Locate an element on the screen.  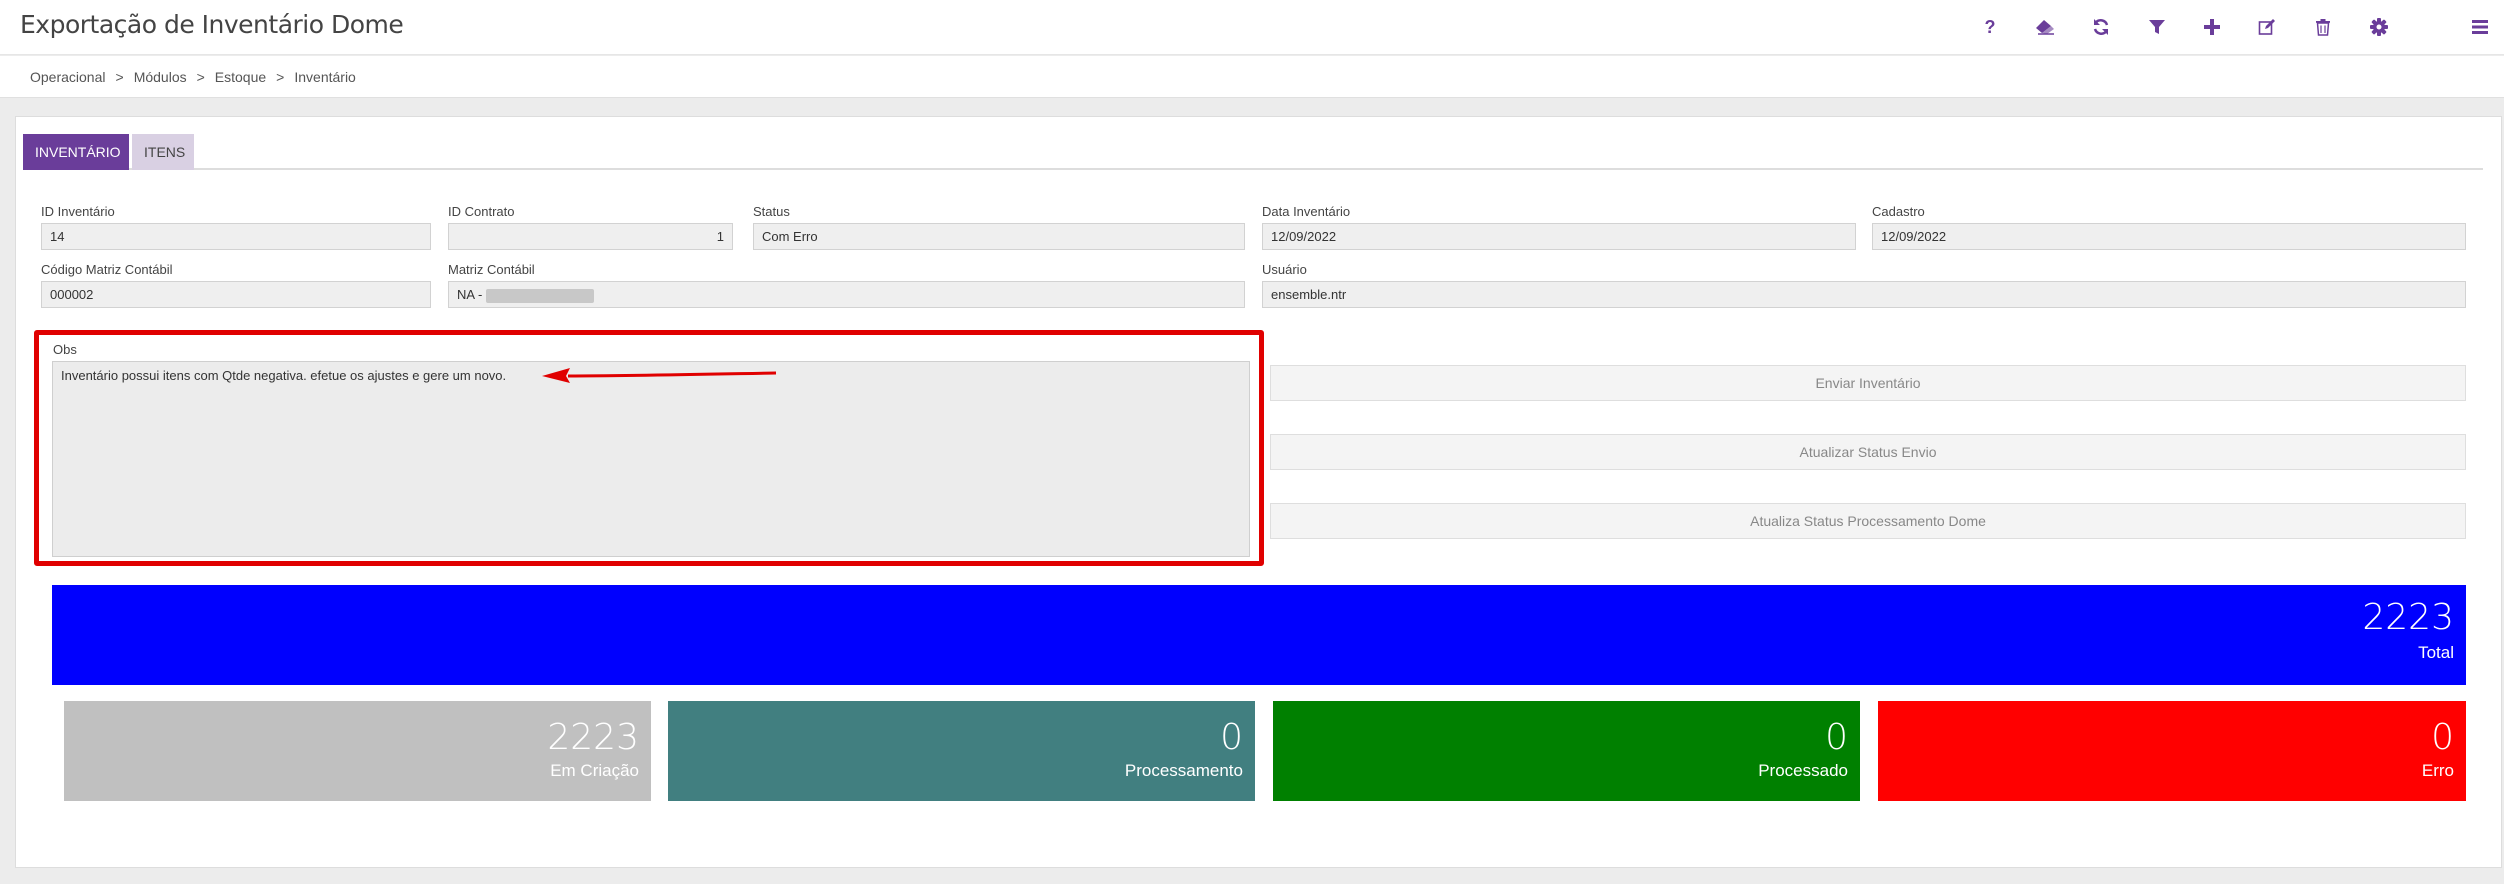
breadcrumb-modulos: Módulos is located at coordinates (160, 77).